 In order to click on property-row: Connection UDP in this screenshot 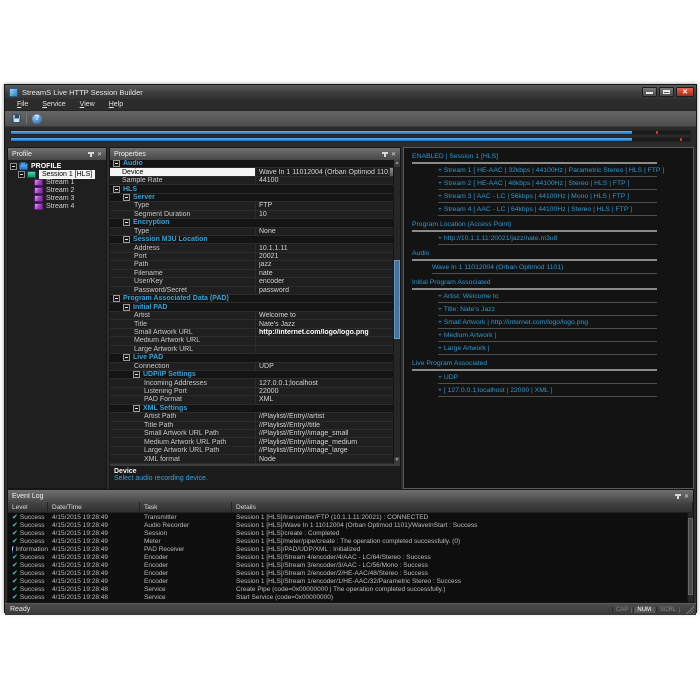, I will do `click(255, 366)`.